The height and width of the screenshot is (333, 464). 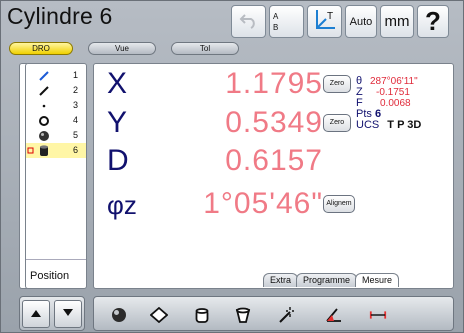 What do you see at coordinates (56, 150) in the screenshot?
I see `feature-row-selected: 6` at bounding box center [56, 150].